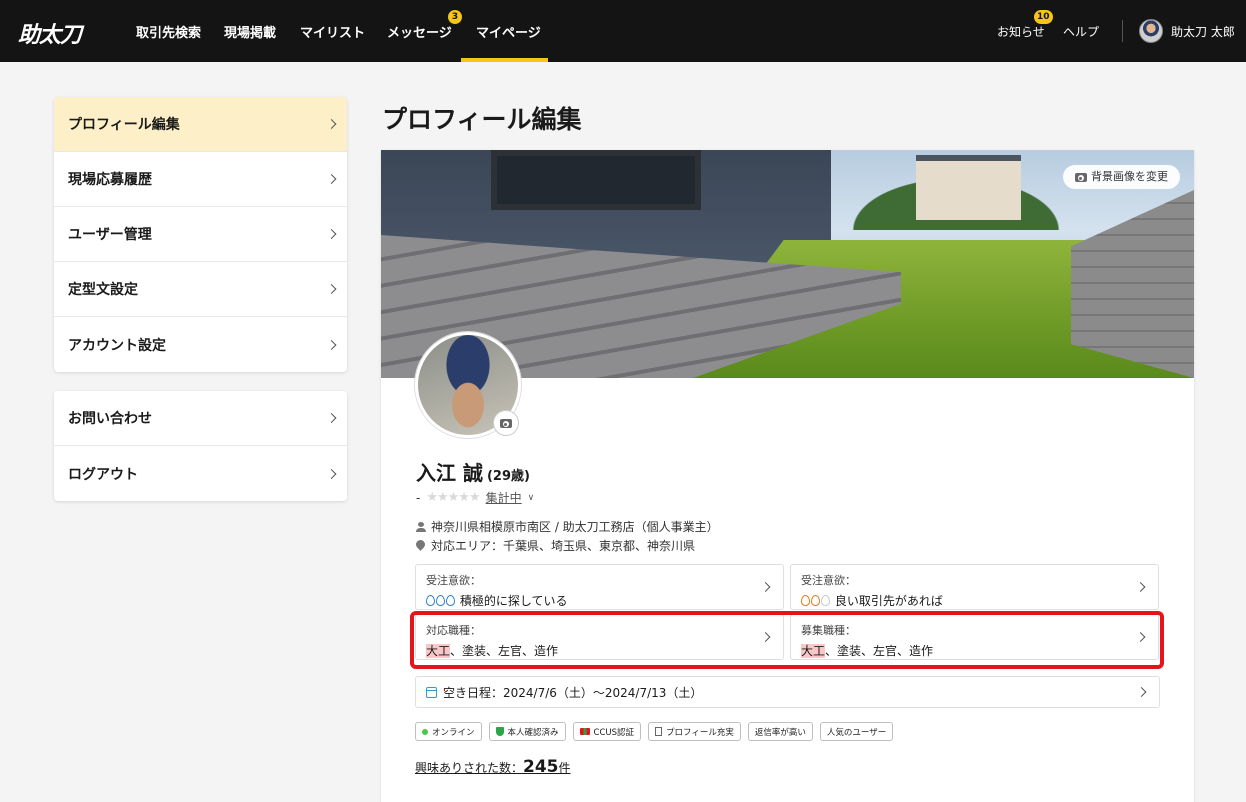 The height and width of the screenshot is (802, 1246). I want to click on sidebar-item-label: プロフィール編集, so click(124, 125).